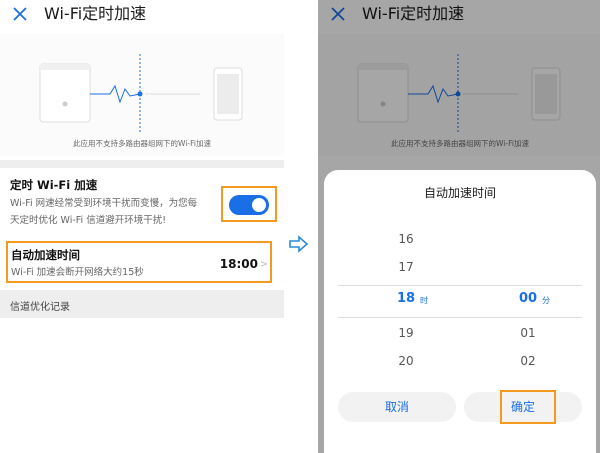 This screenshot has height=453, width=600. I want to click on cancel-button: 取消, so click(397, 407).